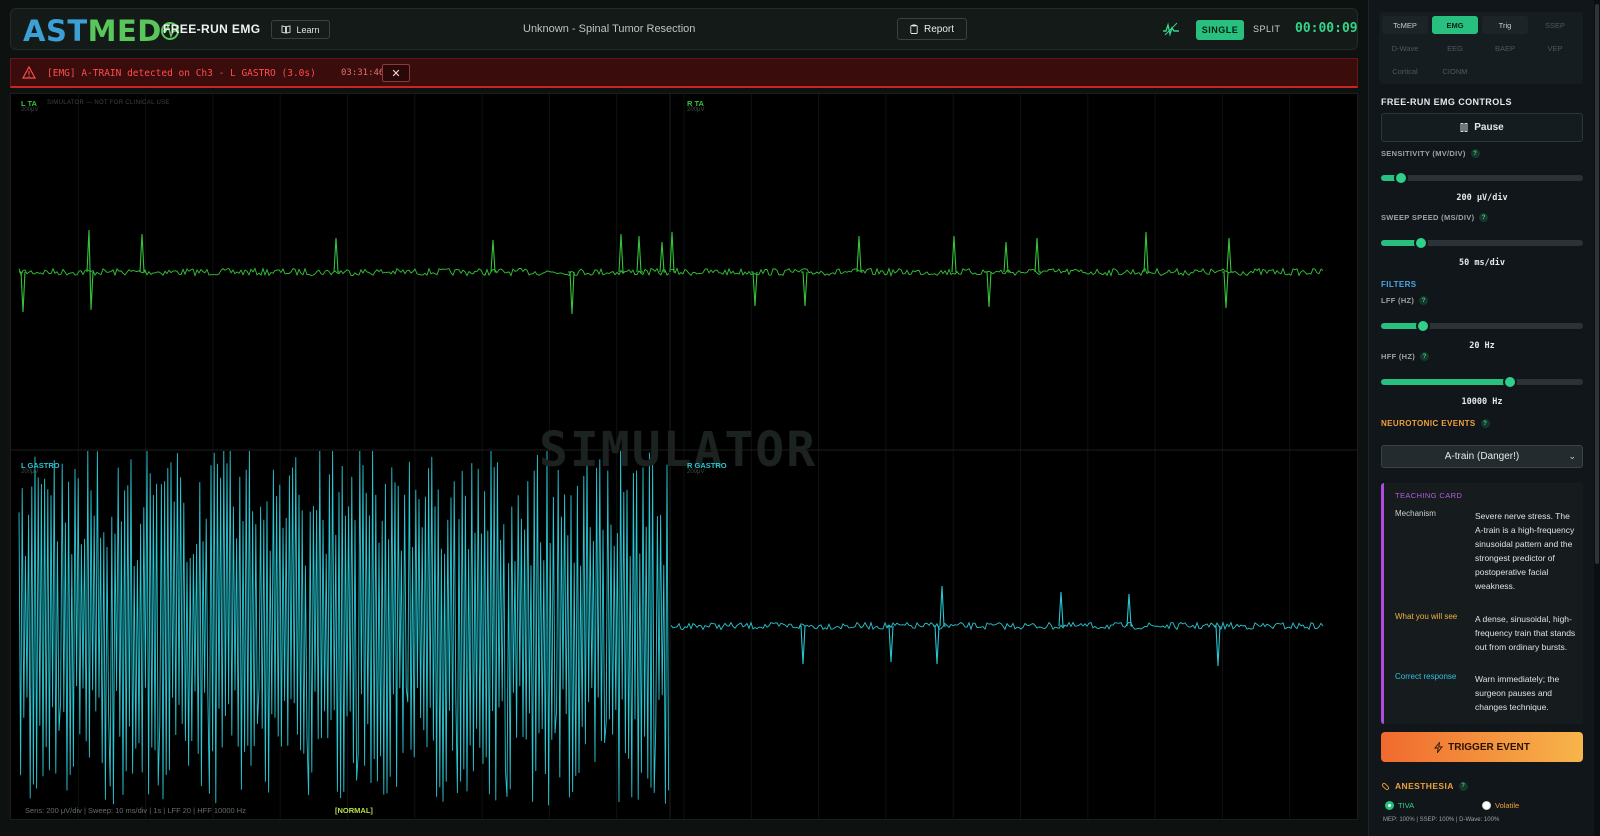 The image size is (1600, 836). What do you see at coordinates (286, 29) in the screenshot?
I see `book-icon` at bounding box center [286, 29].